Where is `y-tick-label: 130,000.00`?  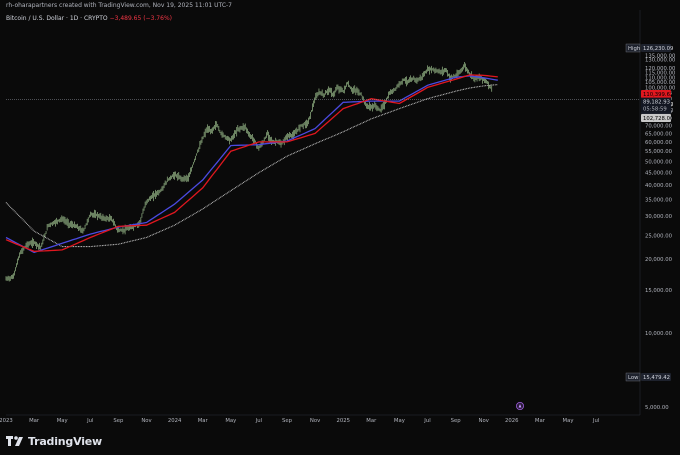
y-tick-label: 130,000.00 is located at coordinates (660, 60).